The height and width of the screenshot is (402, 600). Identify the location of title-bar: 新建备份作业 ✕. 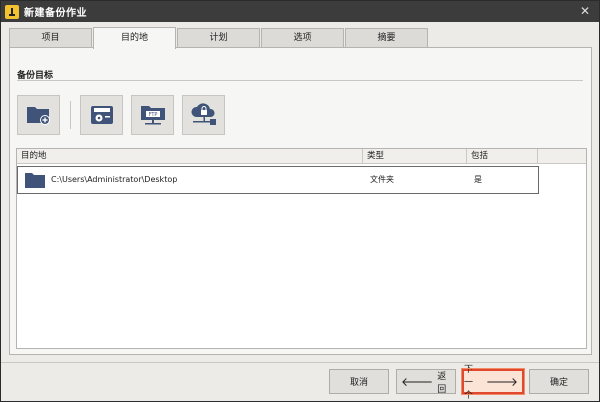
(300, 11).